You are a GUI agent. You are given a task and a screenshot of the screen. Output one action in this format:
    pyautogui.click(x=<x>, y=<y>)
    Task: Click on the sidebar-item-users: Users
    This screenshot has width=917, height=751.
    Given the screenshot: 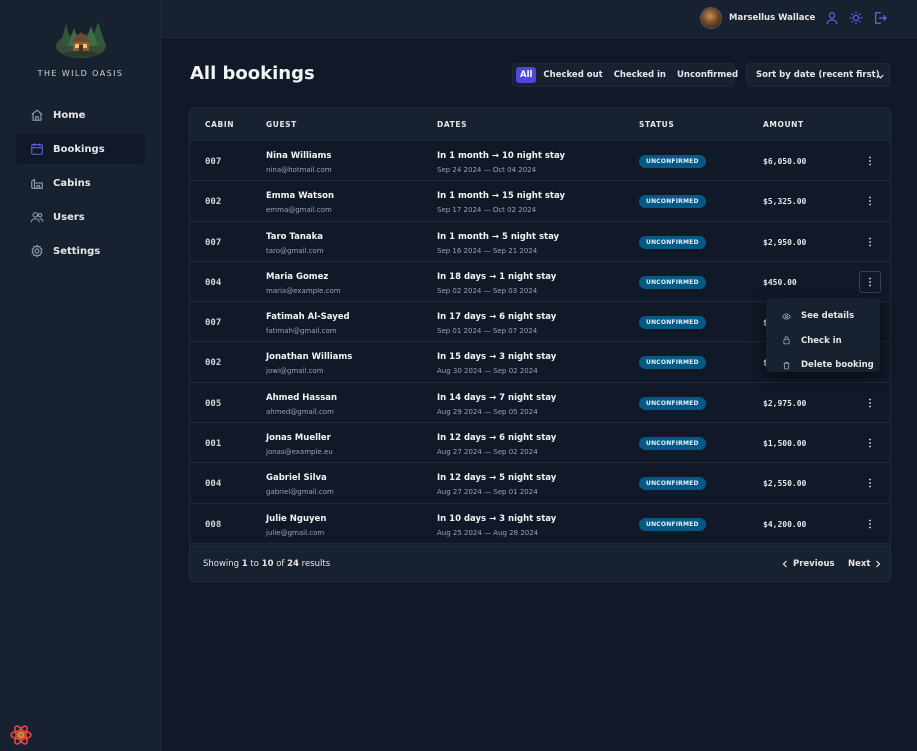 What is the action you would take?
    pyautogui.click(x=80, y=217)
    